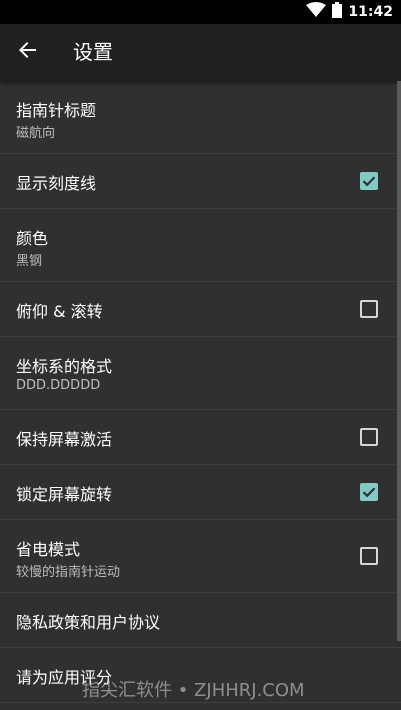  Describe the element at coordinates (32, 238) in the screenshot. I see `setting-title: 颜色` at that location.